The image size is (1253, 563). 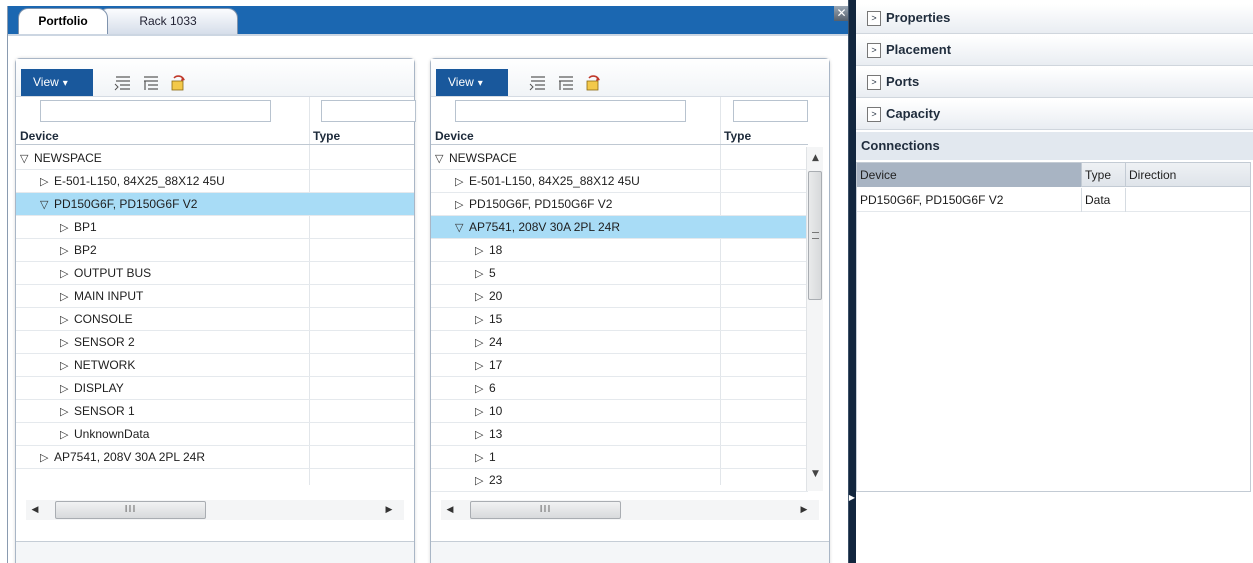 I want to click on tree-row: ▷ 24, so click(x=619, y=342).